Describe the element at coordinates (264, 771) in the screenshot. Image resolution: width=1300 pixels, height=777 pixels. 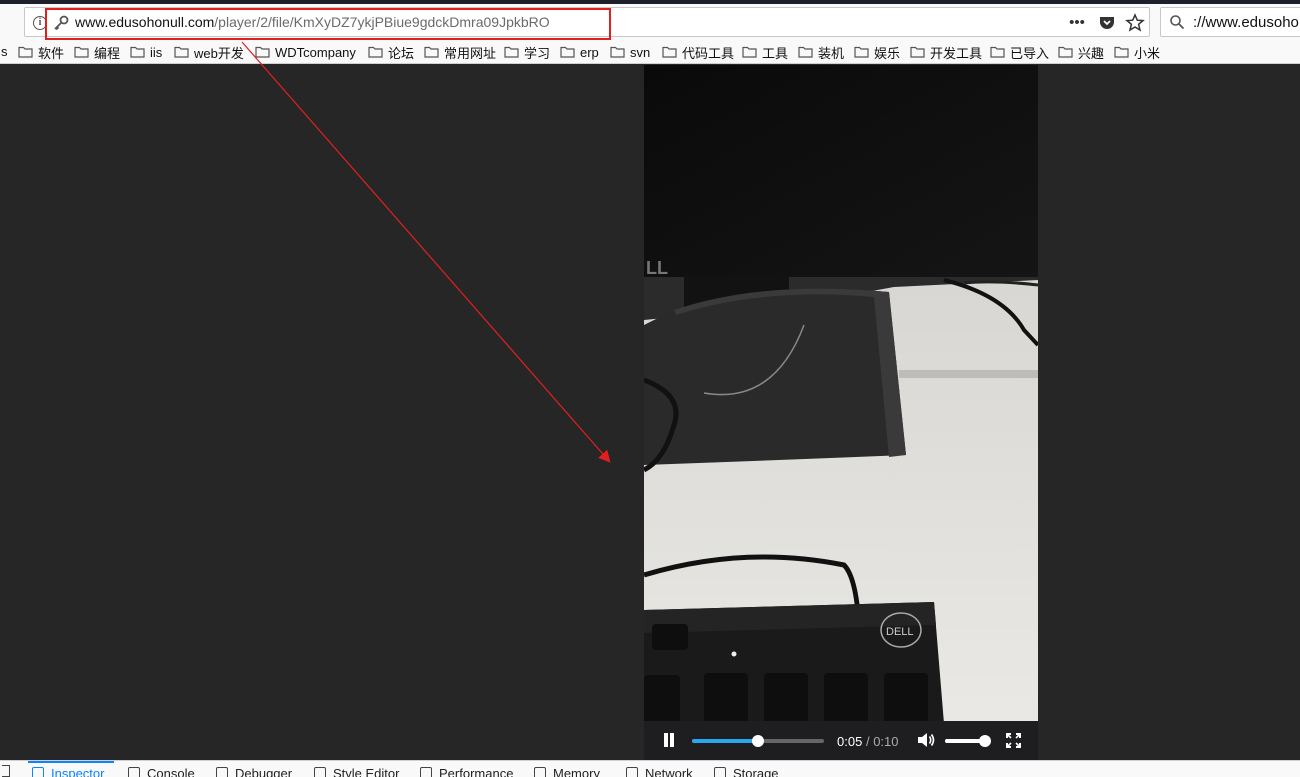
I see `devtools-tab-label: Debugger` at that location.